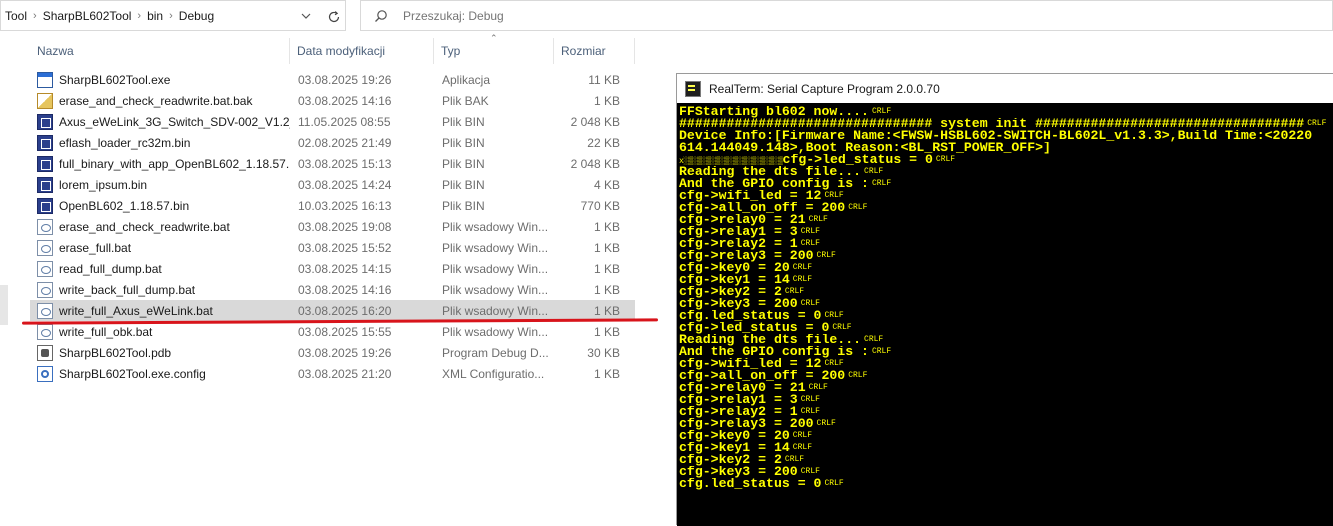 The height and width of the screenshot is (526, 1333). What do you see at coordinates (1006, 208) in the screenshot?
I see `terminal-line: cfg->all_on_off = 200 CRLF` at bounding box center [1006, 208].